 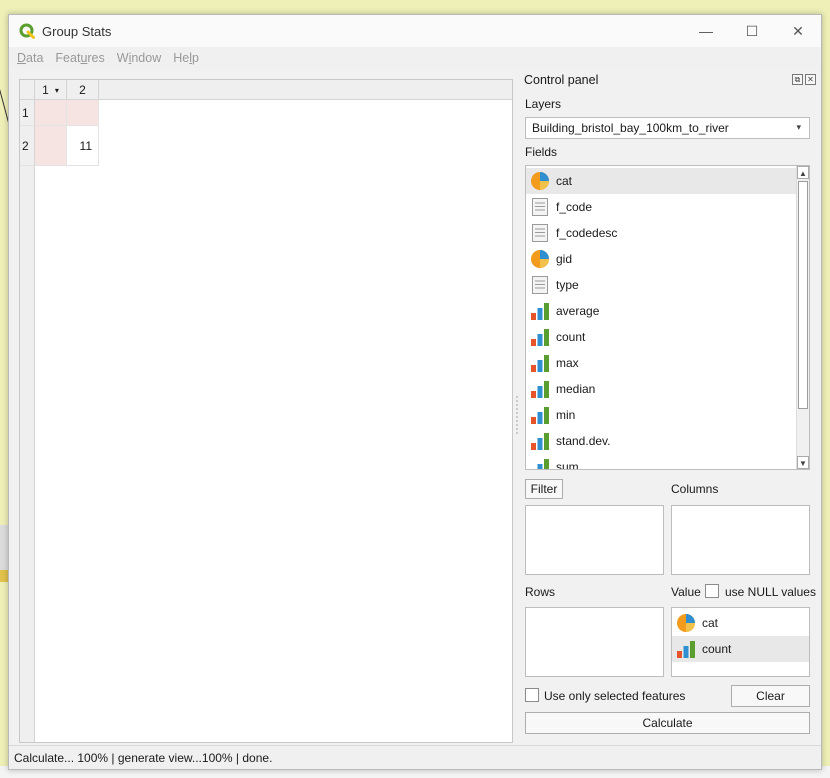 What do you see at coordinates (27, 90) in the screenshot?
I see `table-corner` at bounding box center [27, 90].